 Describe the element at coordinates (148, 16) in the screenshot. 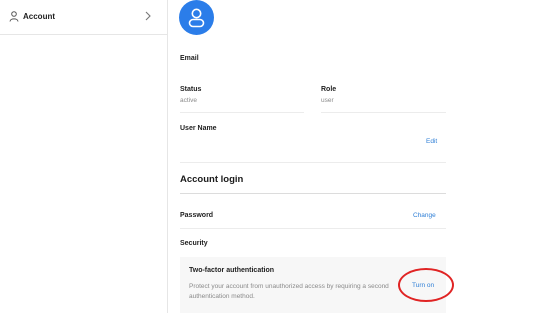

I see `chevron-right-icon` at that location.